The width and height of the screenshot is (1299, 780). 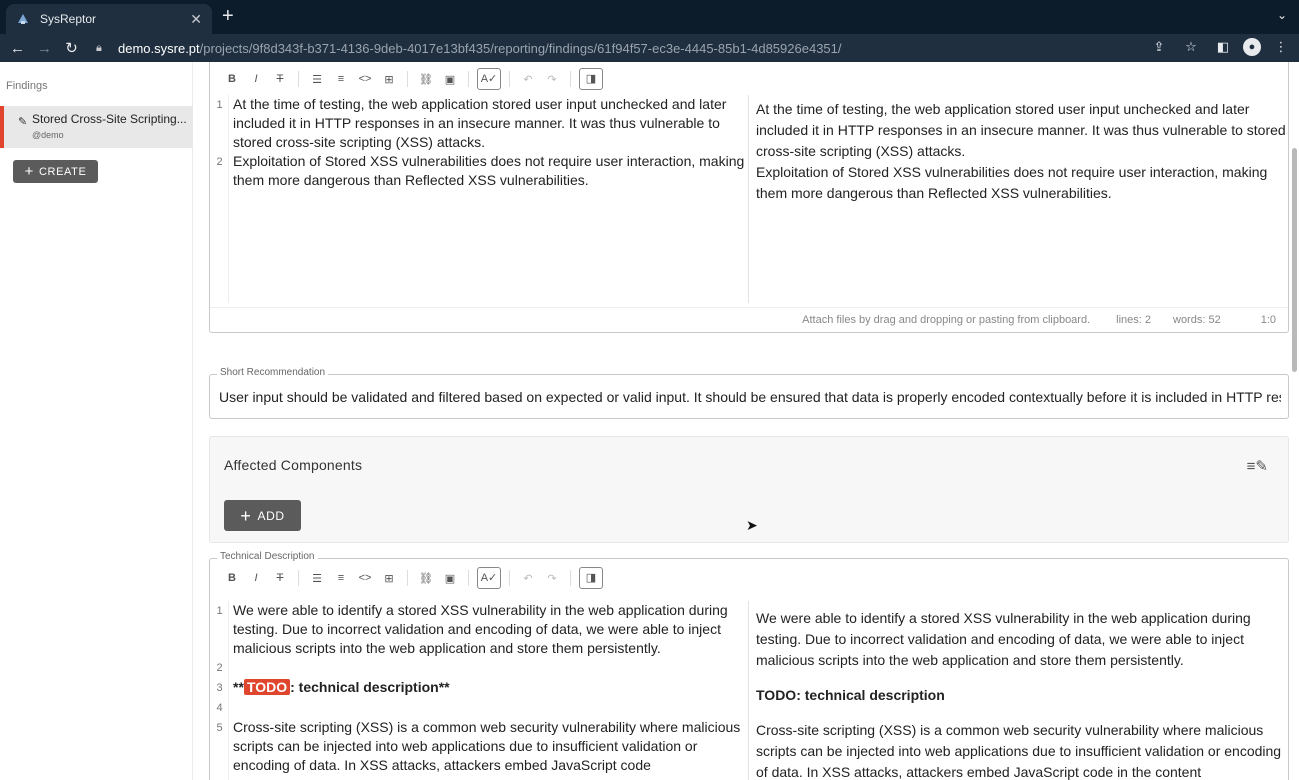 What do you see at coordinates (1252, 47) in the screenshot?
I see `profile-icon: ●` at bounding box center [1252, 47].